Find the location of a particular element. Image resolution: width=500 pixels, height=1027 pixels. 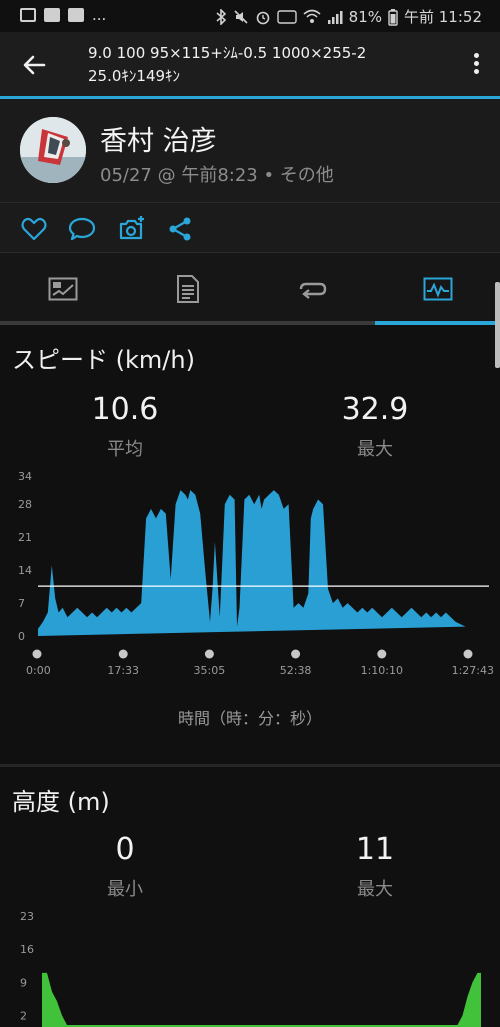

speed-x-caption: 時間（時：分：秒） is located at coordinates (249, 718).